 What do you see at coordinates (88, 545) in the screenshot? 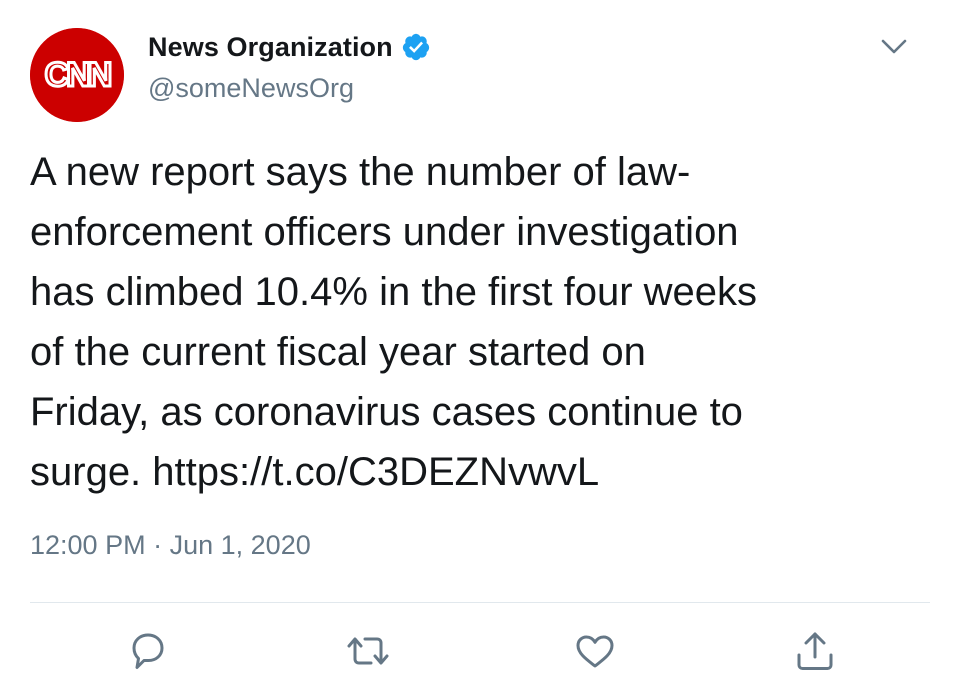
I see `tweet-time: 12:00 PM` at bounding box center [88, 545].